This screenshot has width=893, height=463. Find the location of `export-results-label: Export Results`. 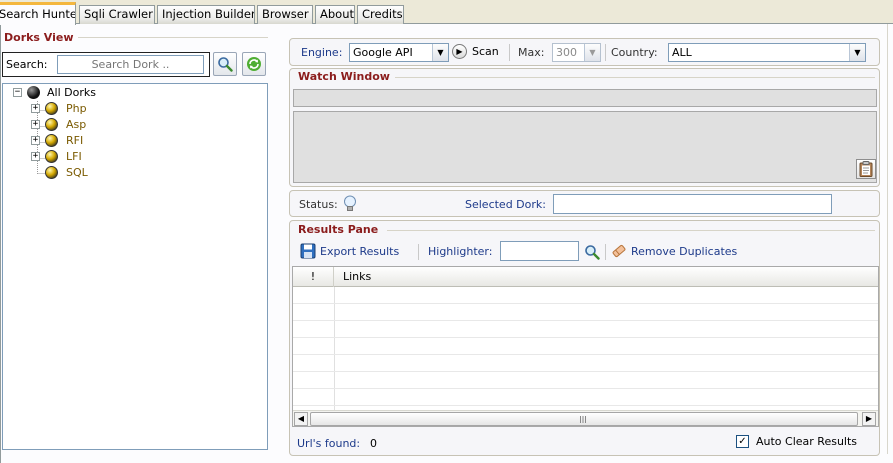

export-results-label: Export Results is located at coordinates (360, 251).